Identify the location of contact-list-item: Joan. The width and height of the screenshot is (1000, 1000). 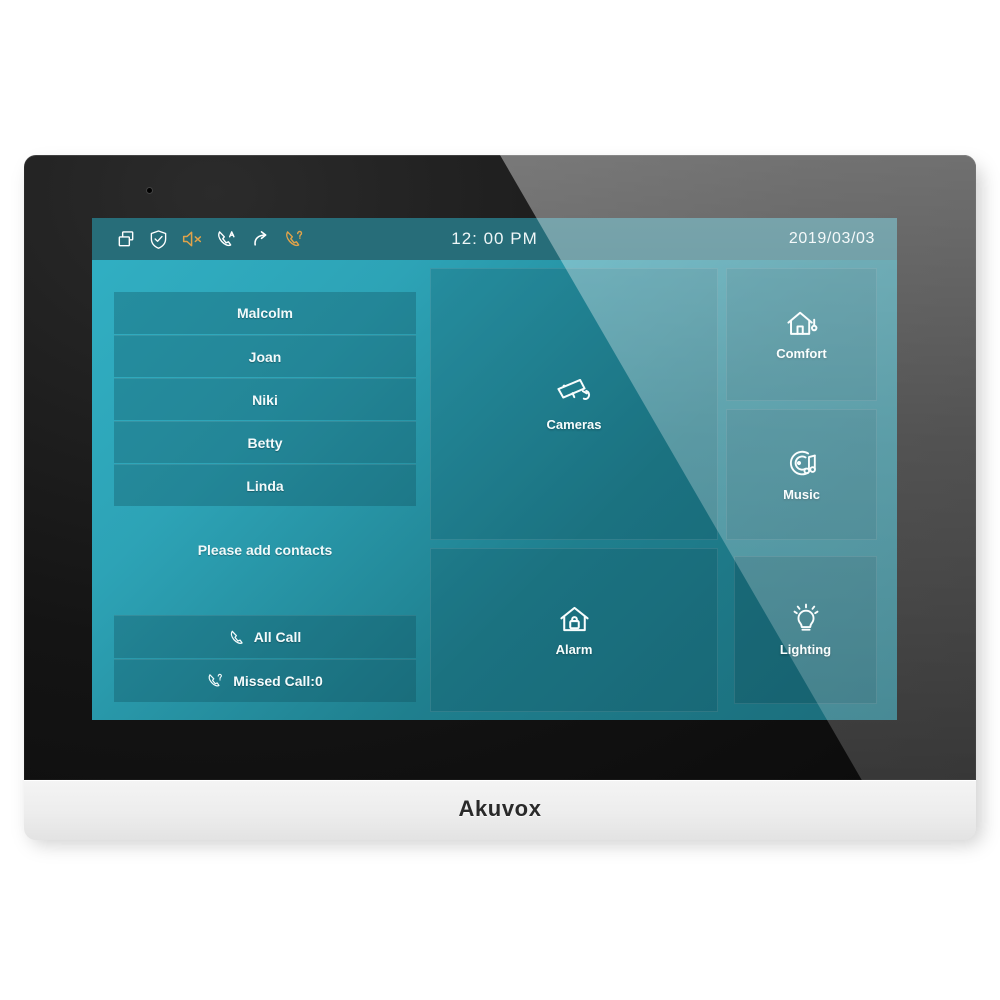
(265, 356).